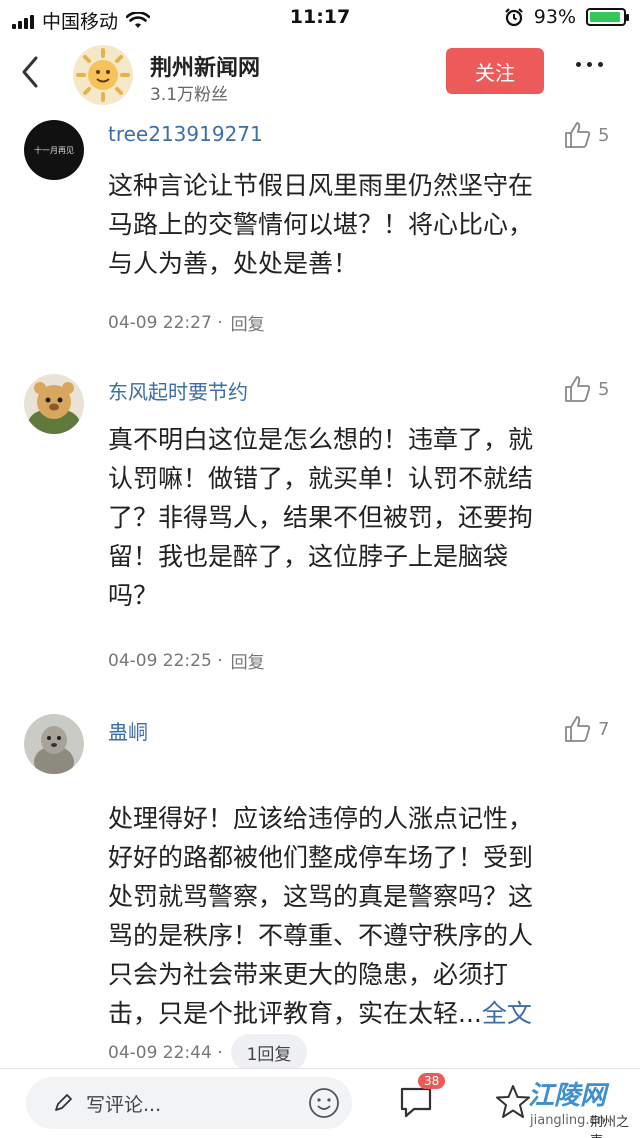  I want to click on comment-username: 东风起时要节约, so click(178, 390).